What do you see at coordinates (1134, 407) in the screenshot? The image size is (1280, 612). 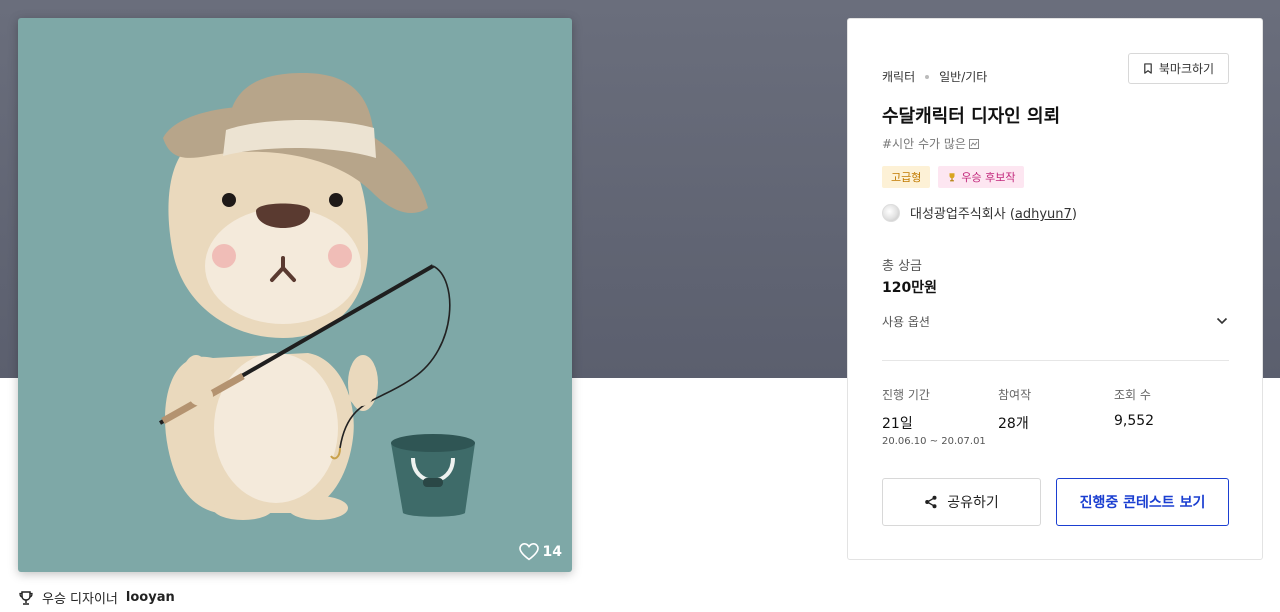 I see `stat-views: 조회 수 9,552` at bounding box center [1134, 407].